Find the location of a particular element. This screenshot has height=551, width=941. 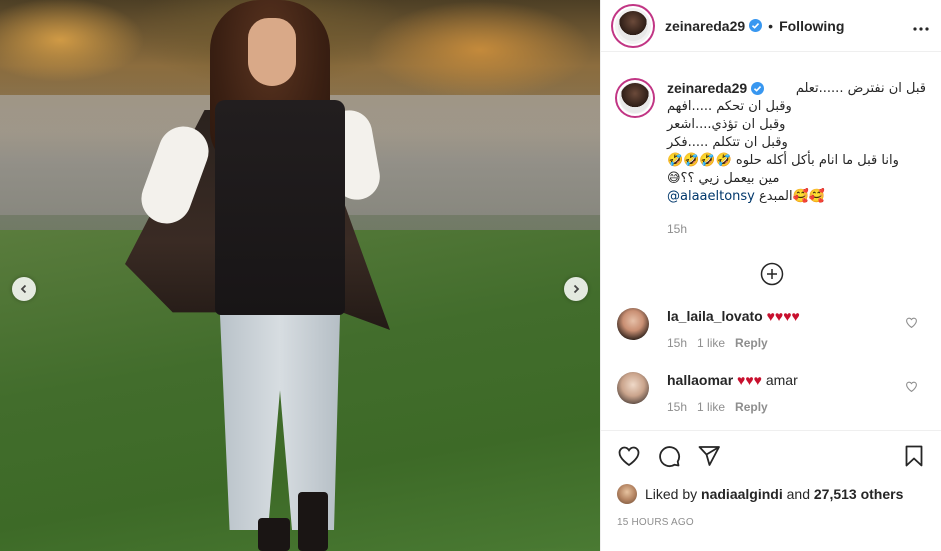

more-horizontal-icon is located at coordinates (921, 29).